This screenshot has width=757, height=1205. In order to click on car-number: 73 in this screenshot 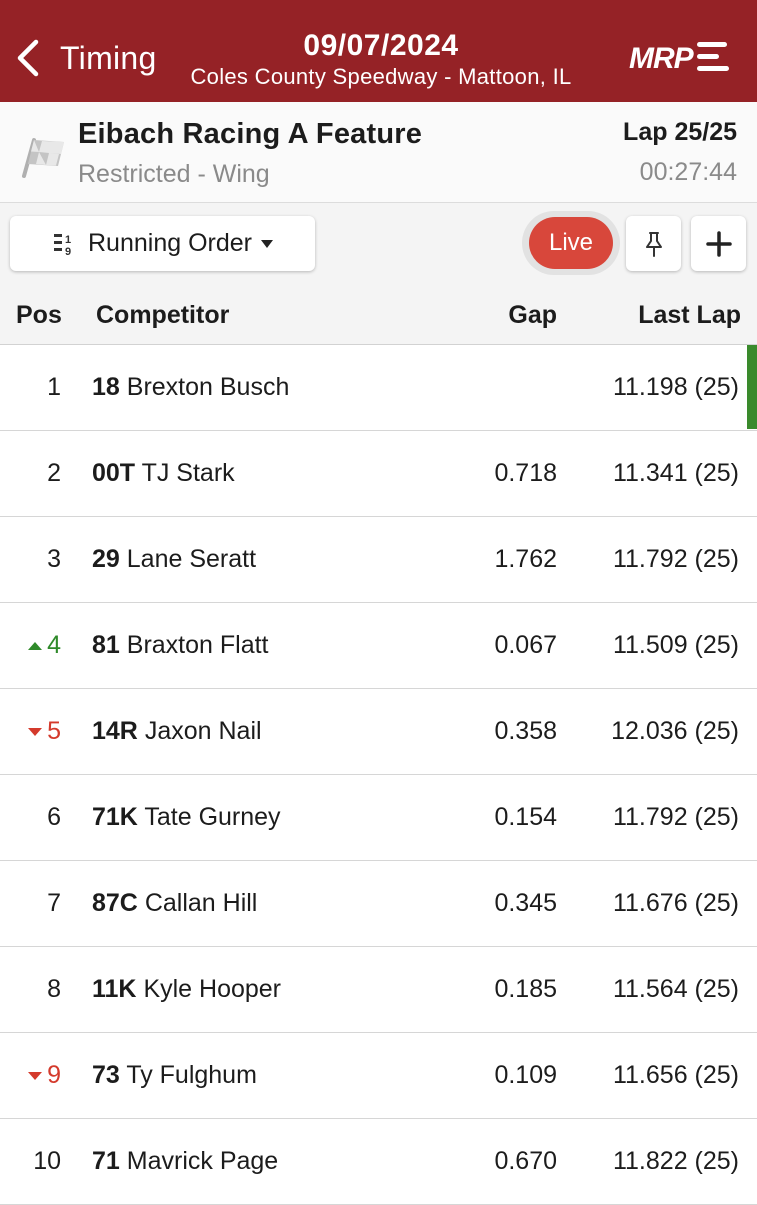, I will do `click(106, 1075)`.